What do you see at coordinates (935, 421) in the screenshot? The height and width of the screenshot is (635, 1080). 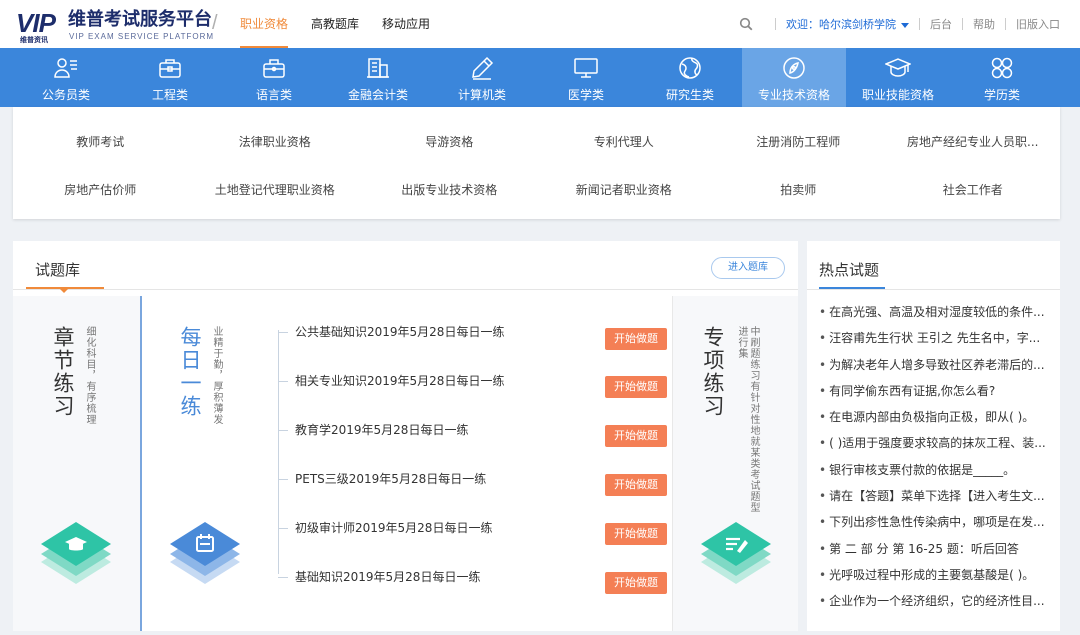 I see `list-item: 在电源内部由负极指向正极，即从( )。` at bounding box center [935, 421].